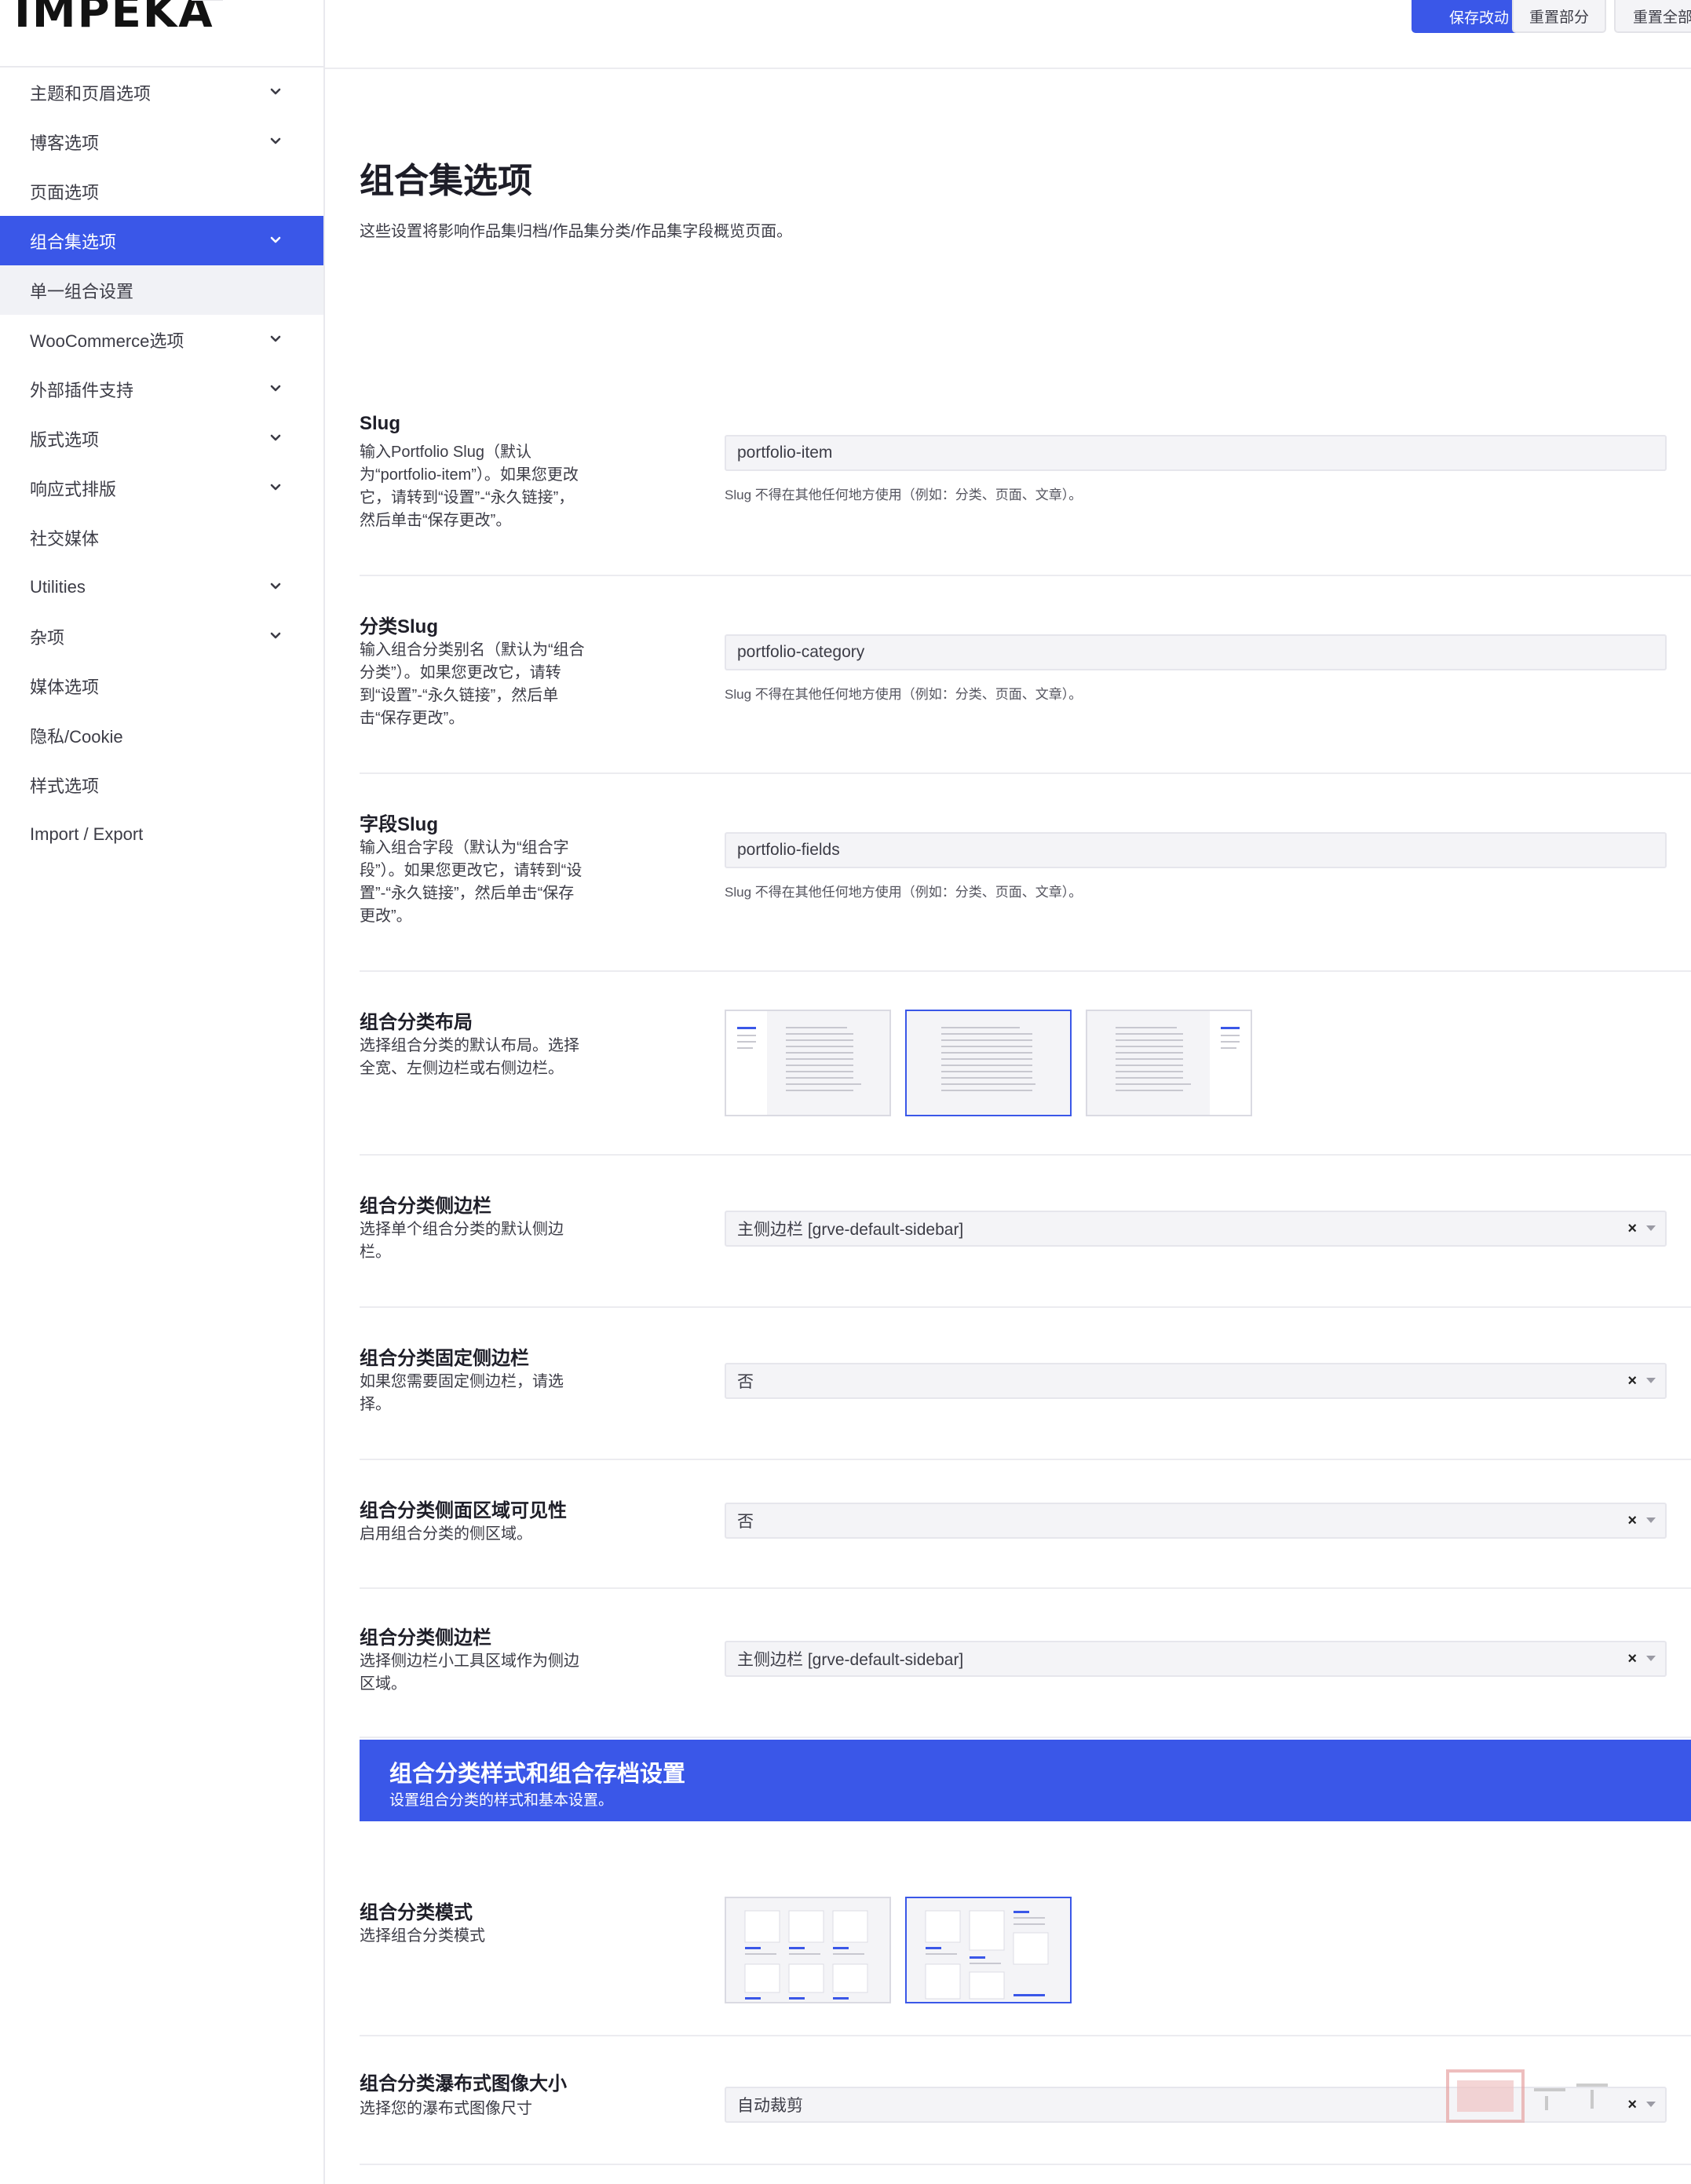  What do you see at coordinates (422, 1936) in the screenshot?
I see `option-help: 选择组合分类模式` at bounding box center [422, 1936].